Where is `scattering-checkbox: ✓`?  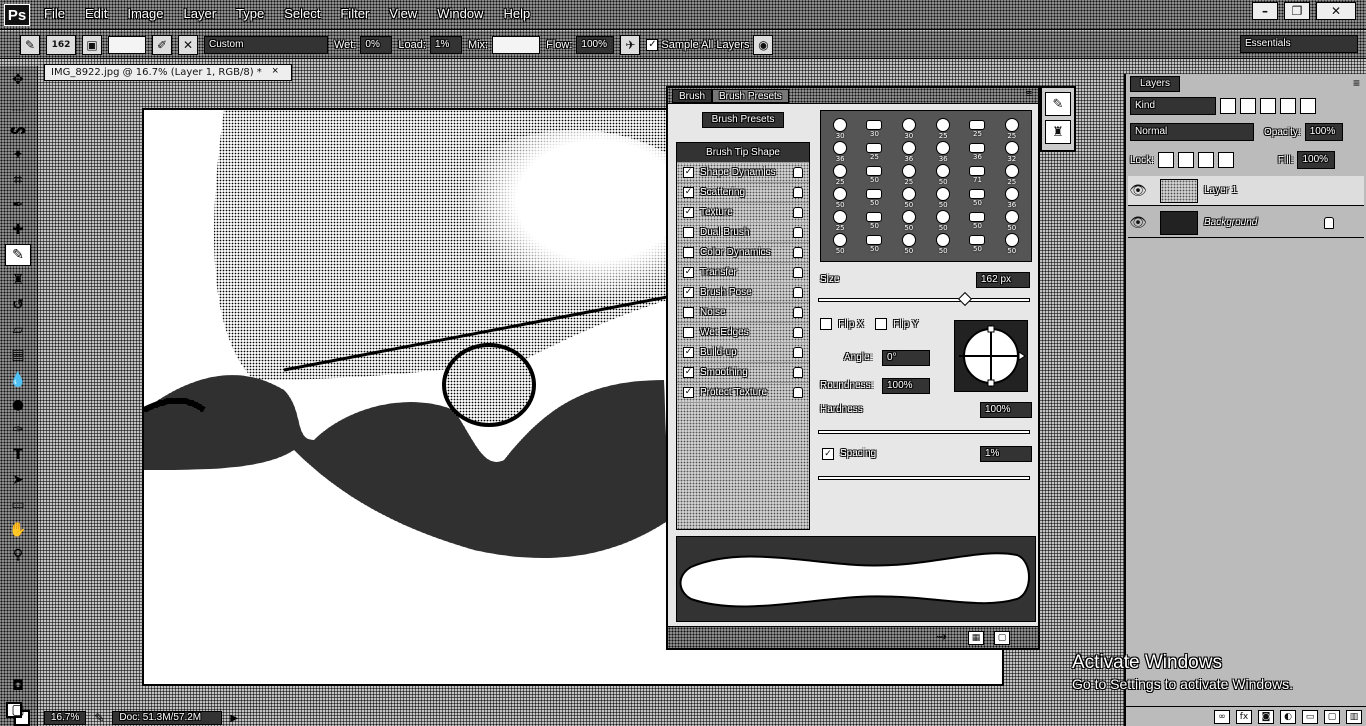
scattering-checkbox: ✓ is located at coordinates (688, 192).